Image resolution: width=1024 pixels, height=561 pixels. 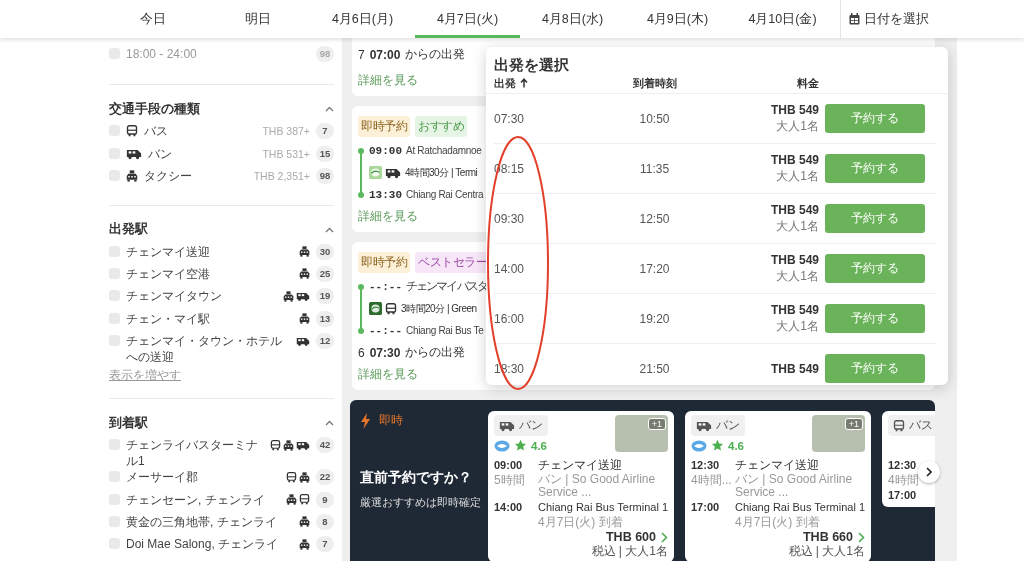 What do you see at coordinates (385, 330) in the screenshot?
I see `time-text: --:--` at bounding box center [385, 330].